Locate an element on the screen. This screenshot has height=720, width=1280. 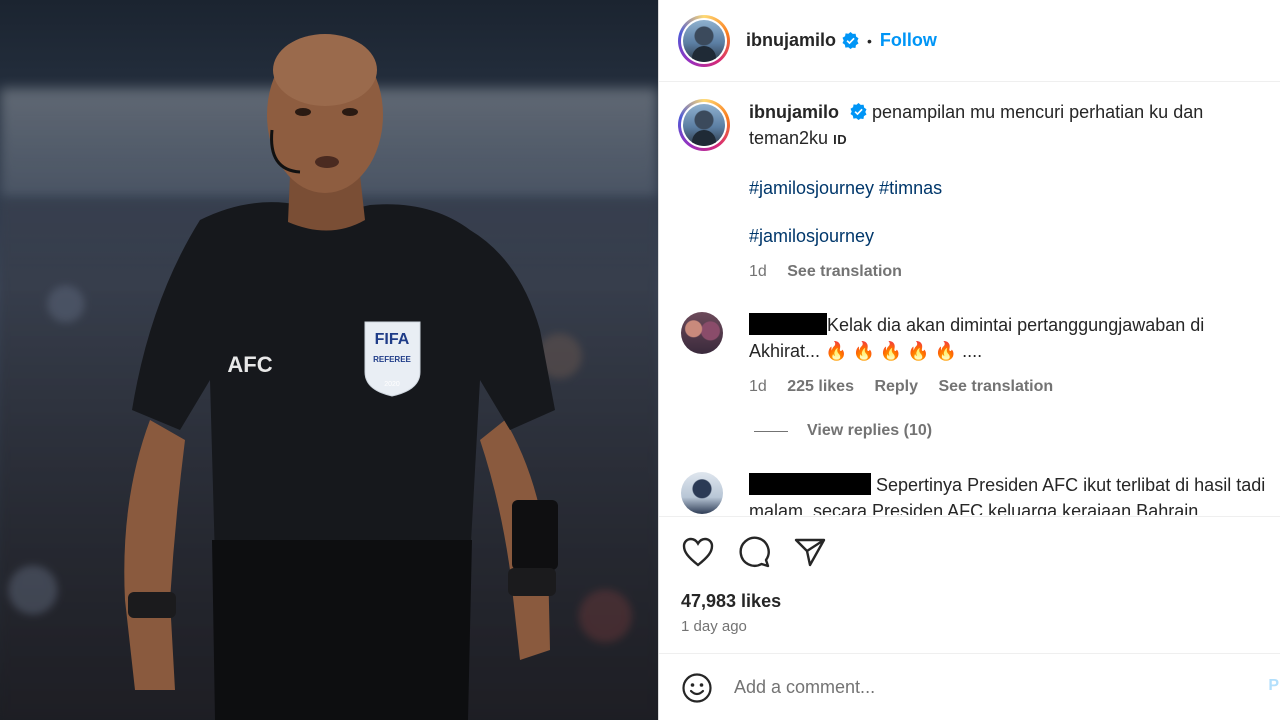
share-button is located at coordinates (810, 552).